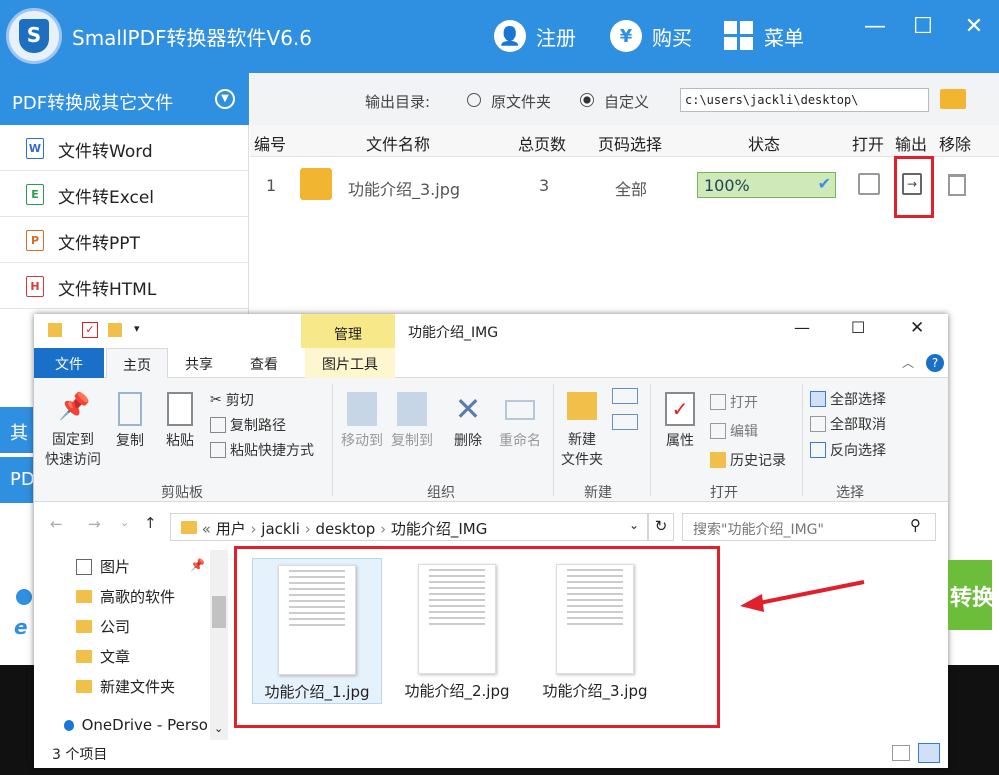  Describe the element at coordinates (953, 99) in the screenshot. I see `folder-browse-icon` at that location.